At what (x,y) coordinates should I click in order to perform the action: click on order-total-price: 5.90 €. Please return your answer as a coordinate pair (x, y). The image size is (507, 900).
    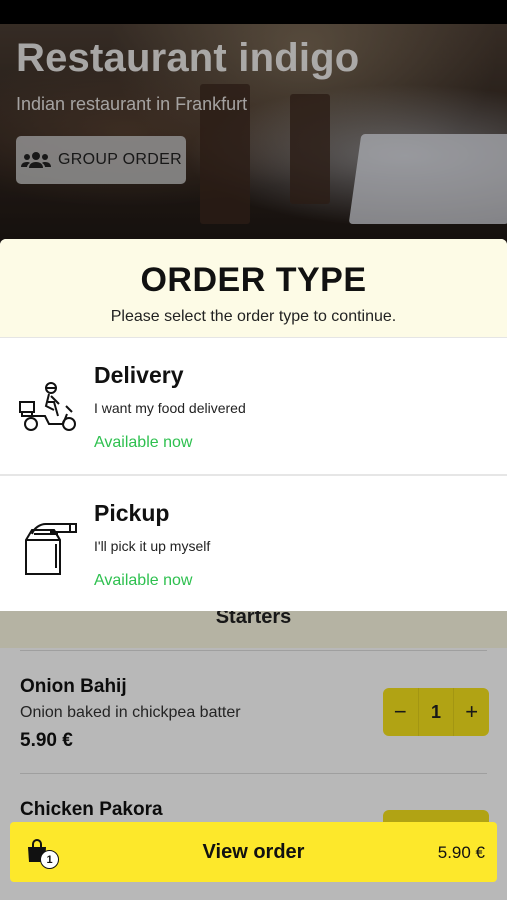
    Looking at the image, I should click on (461, 852).